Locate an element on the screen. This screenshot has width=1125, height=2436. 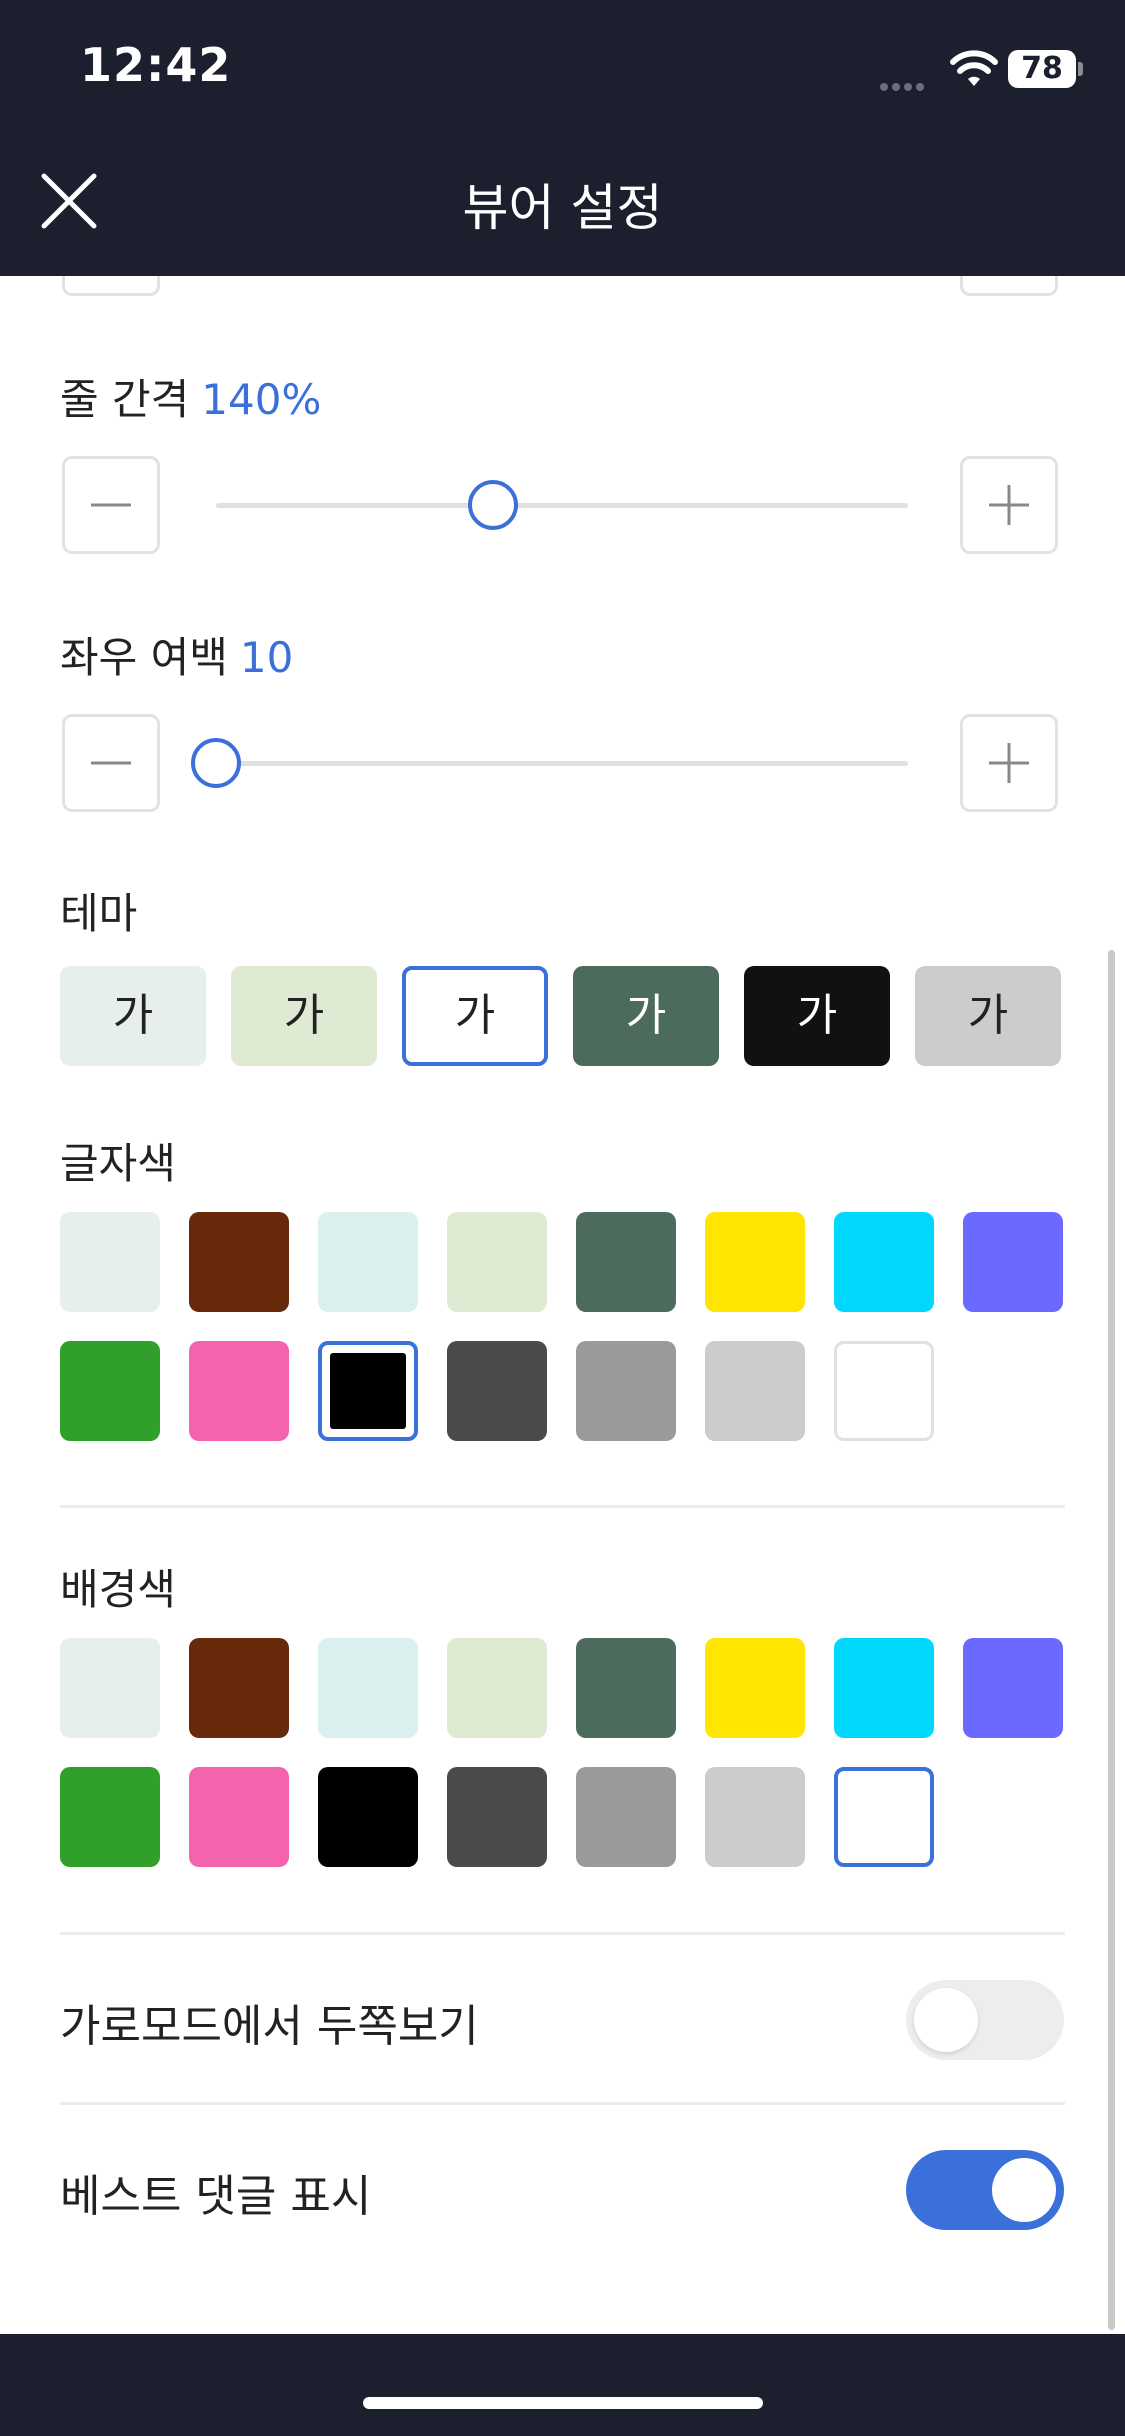
theme-option-4: 가 is located at coordinates (646, 1016).